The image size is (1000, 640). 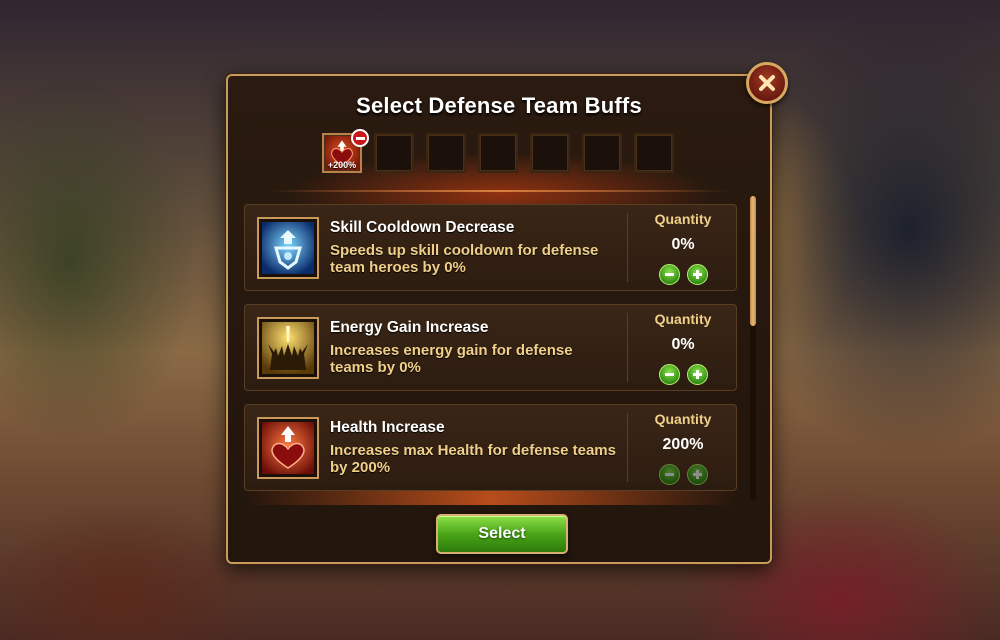 I want to click on health-heart-icon, so click(x=288, y=448).